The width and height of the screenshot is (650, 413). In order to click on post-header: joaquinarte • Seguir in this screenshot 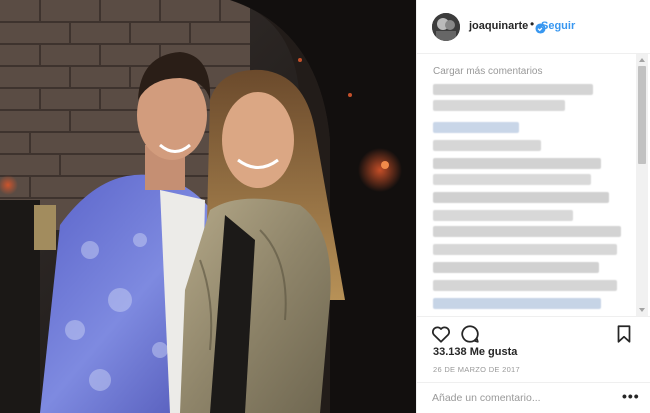, I will do `click(533, 27)`.